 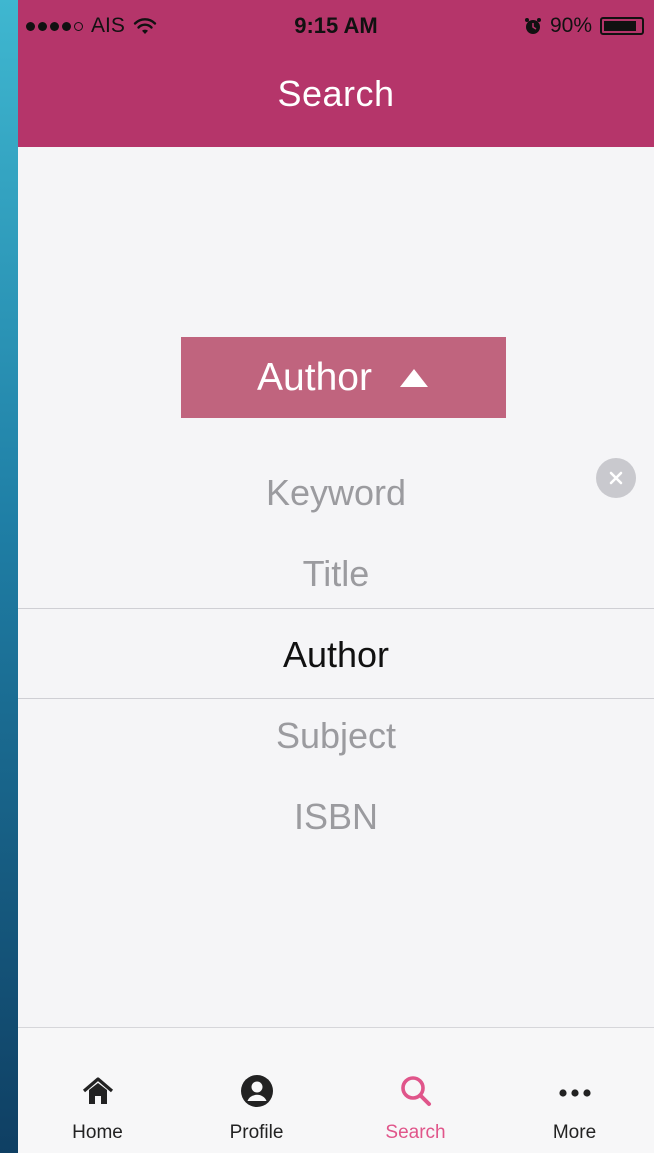 I want to click on tab-bar: Home Profile Search More, so click(x=336, y=1090).